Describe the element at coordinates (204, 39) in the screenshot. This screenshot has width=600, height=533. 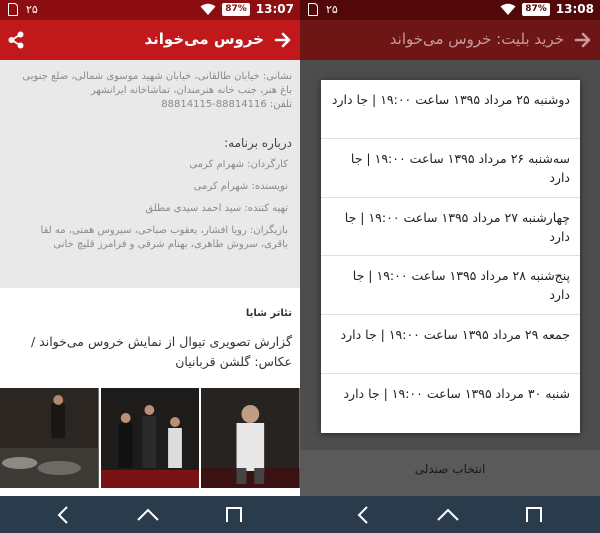
I see `page-title: خروس می‌خواند` at that location.